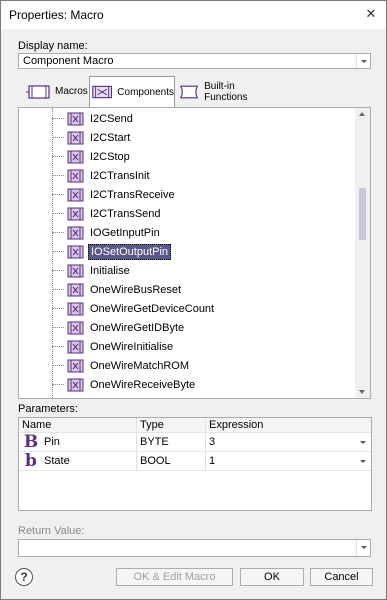  I want to click on param-name: State, so click(57, 461).